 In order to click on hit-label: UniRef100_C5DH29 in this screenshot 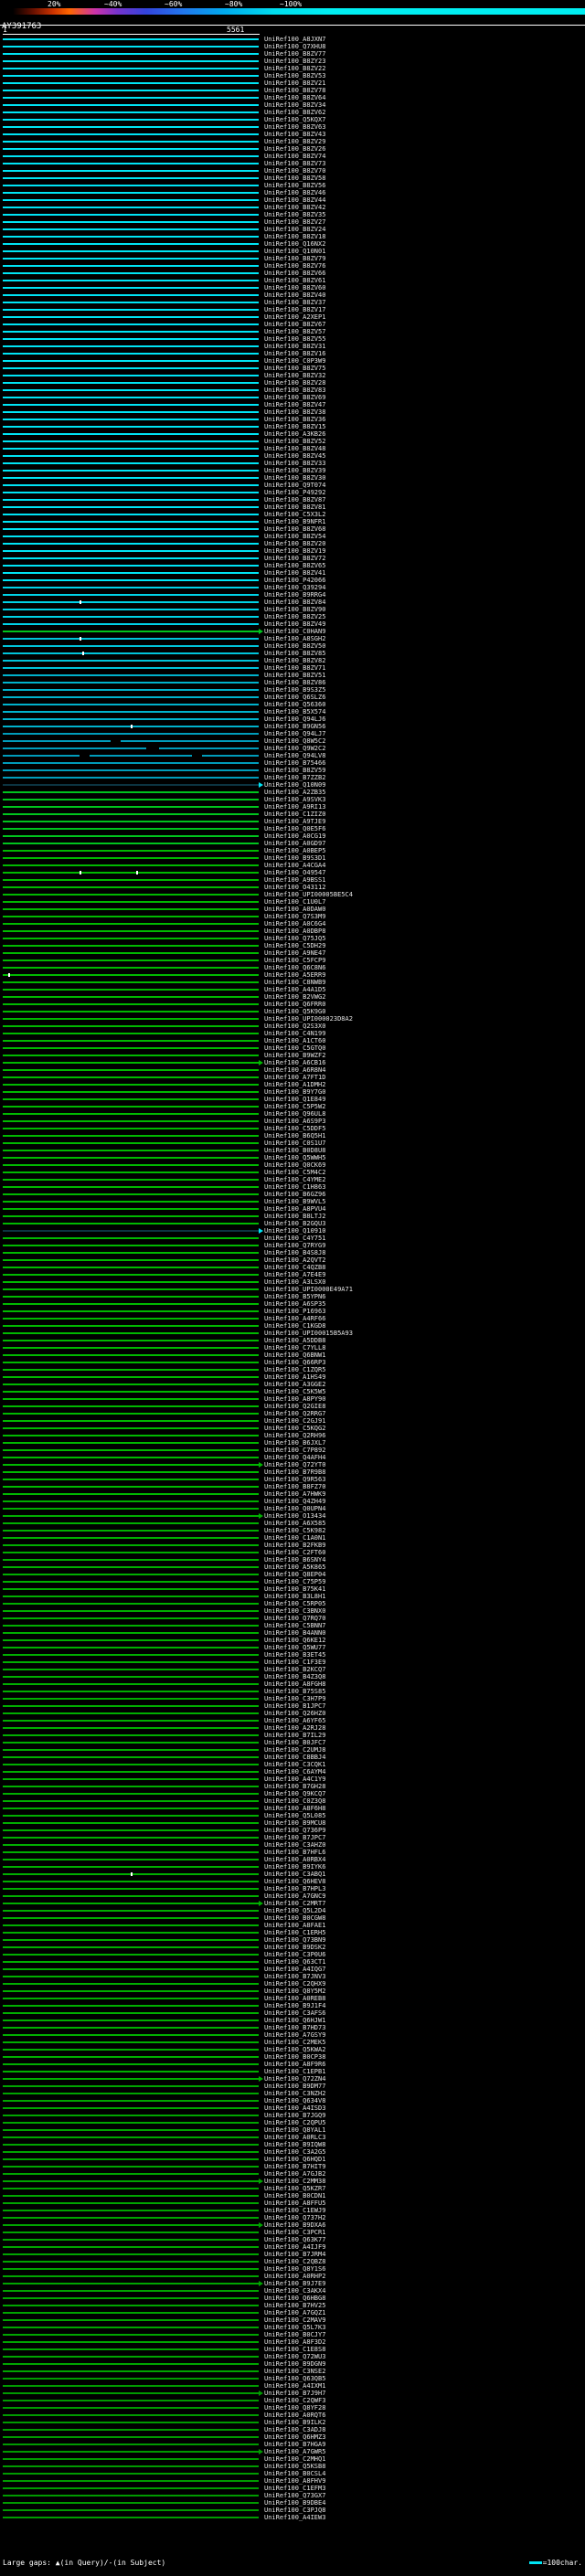, I will do `click(295, 945)`.